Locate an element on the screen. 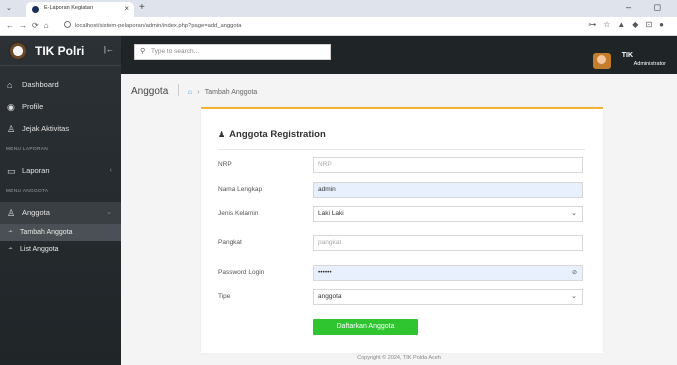  site-info-icon is located at coordinates (67, 24).